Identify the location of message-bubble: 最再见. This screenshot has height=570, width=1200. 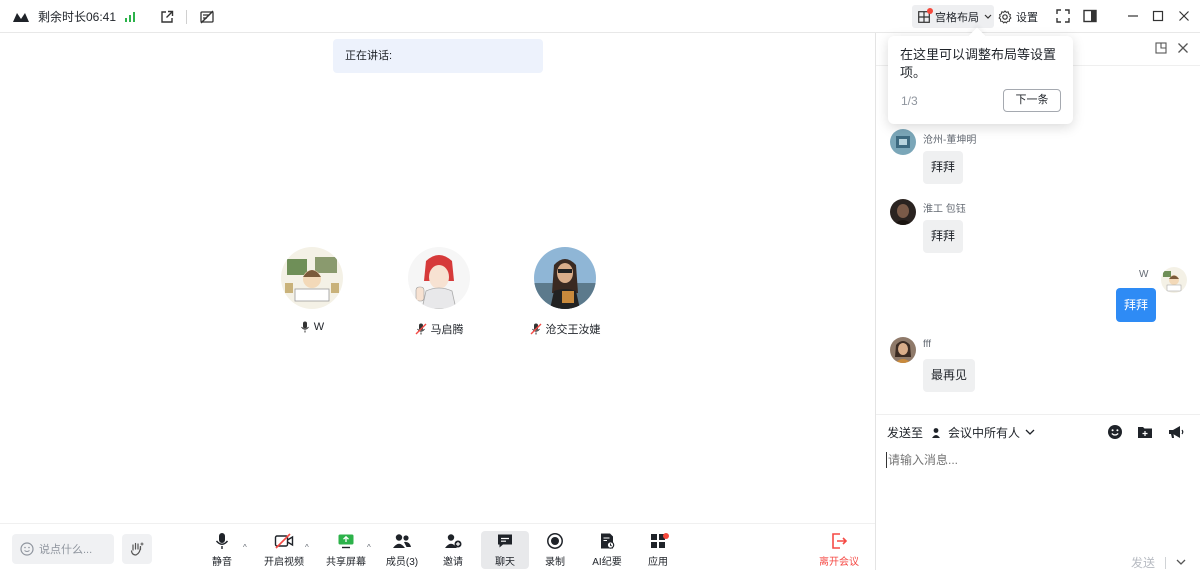
(949, 375).